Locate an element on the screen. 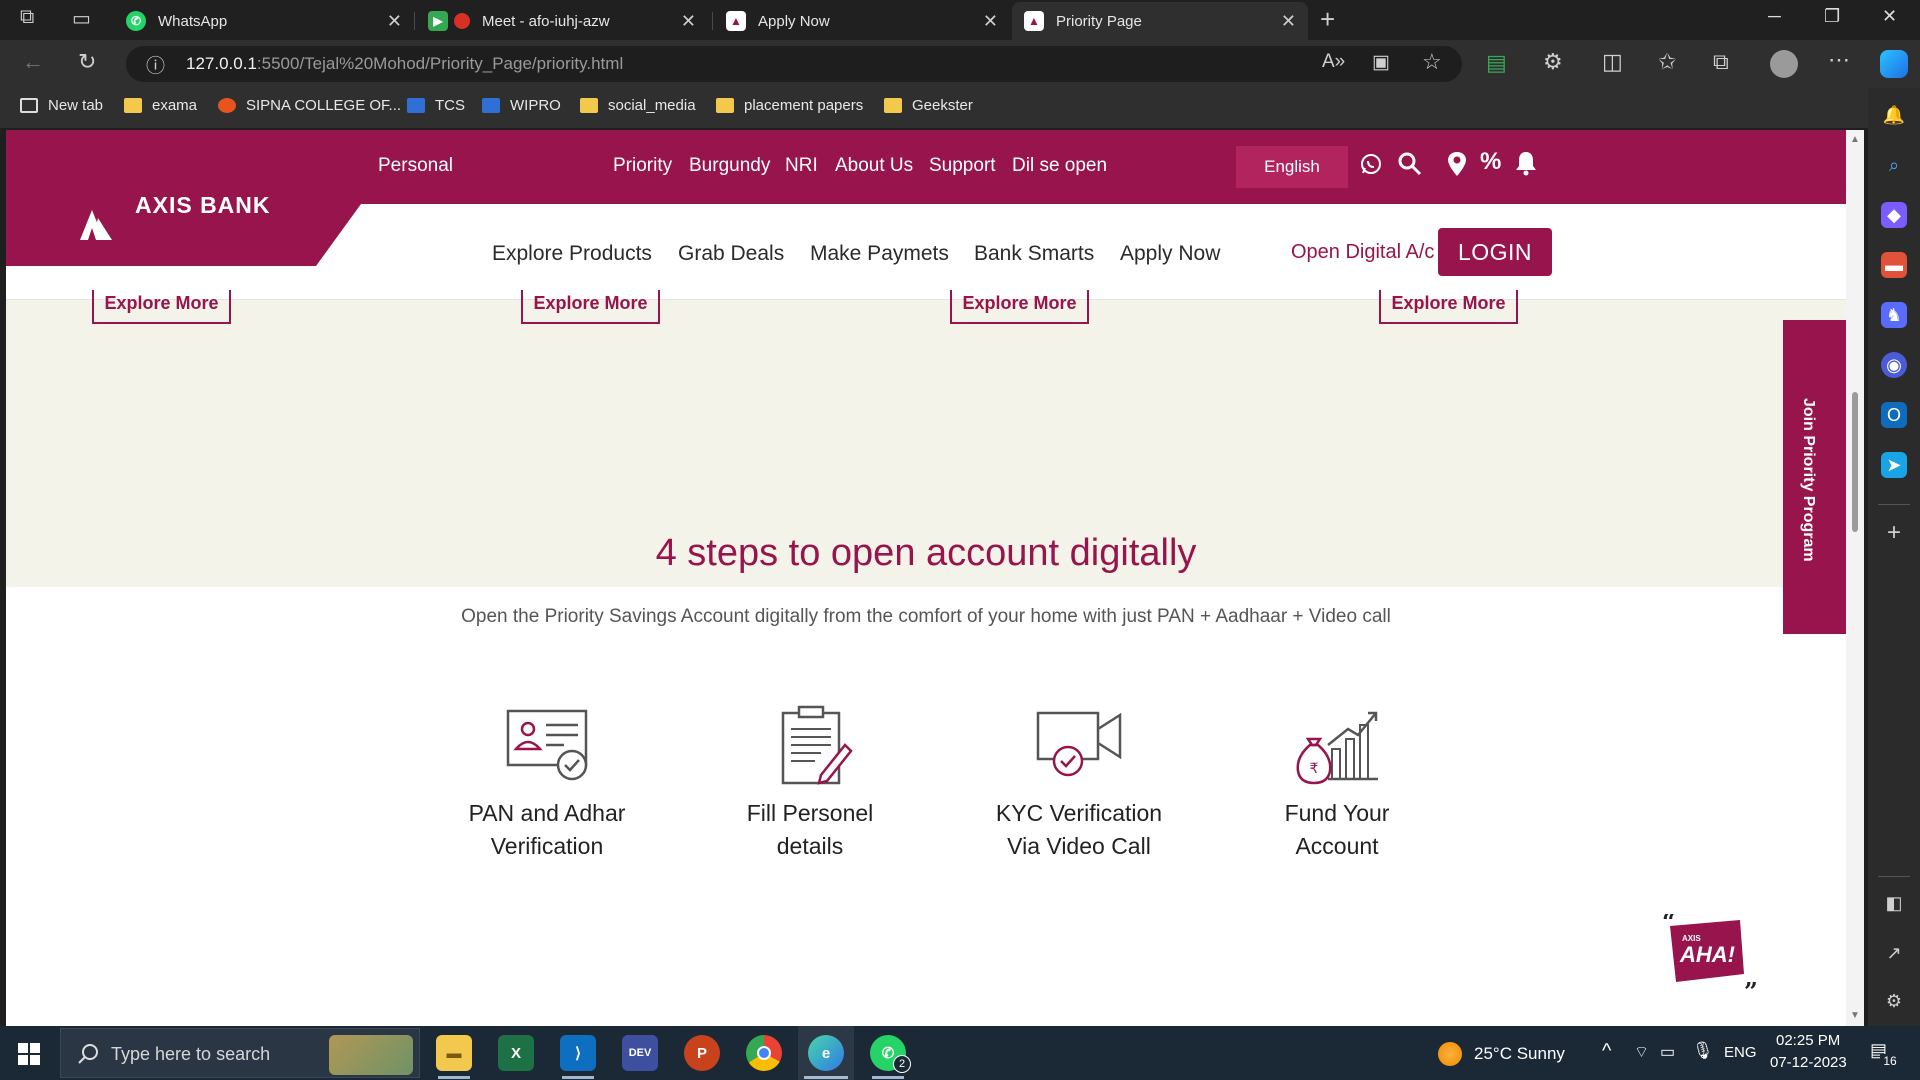 This screenshot has width=1920, height=1080. extensions-icon: ⚙ is located at coordinates (1553, 62).